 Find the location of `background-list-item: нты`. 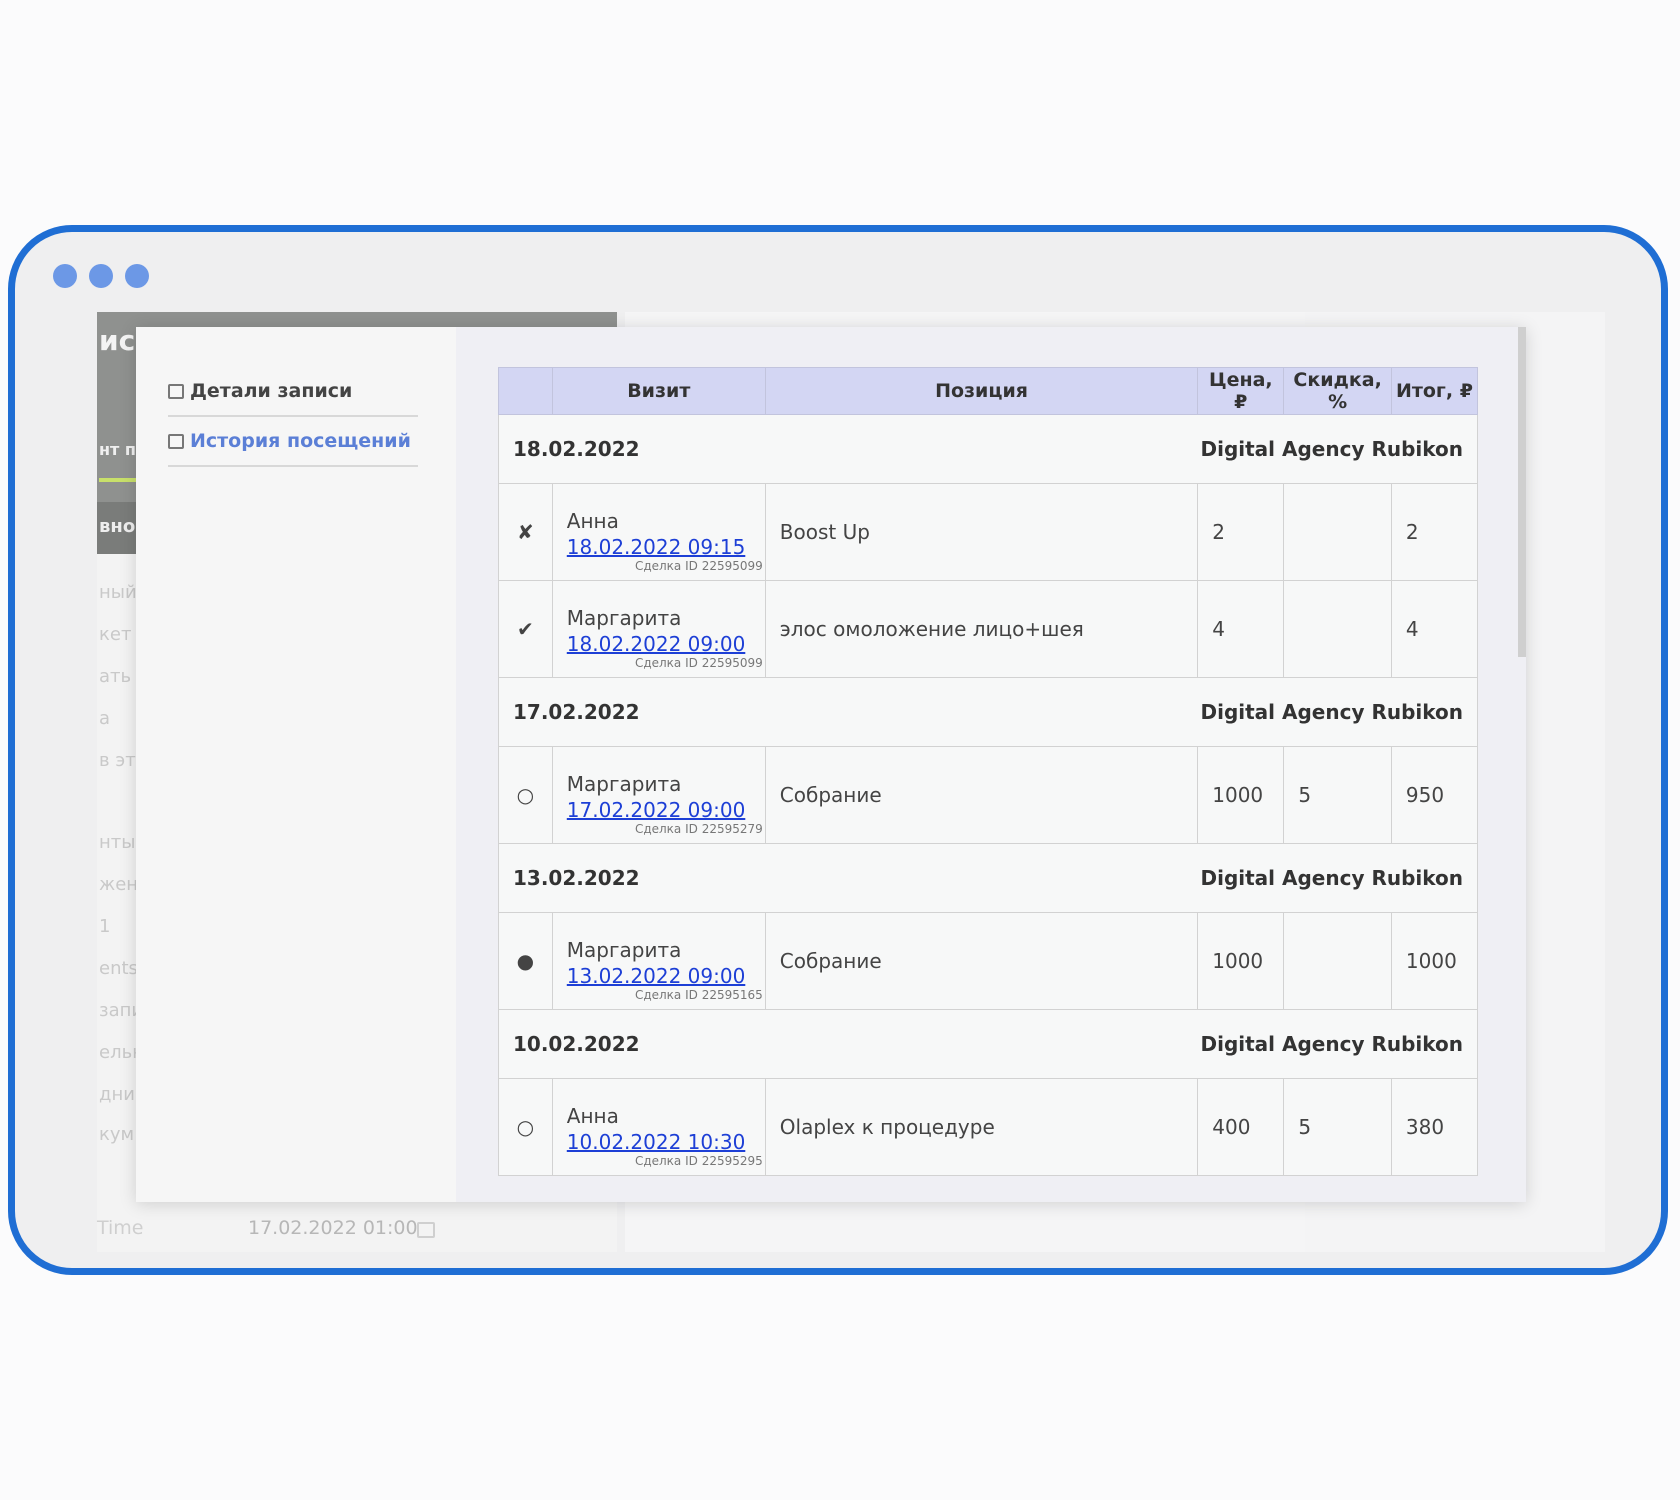

background-list-item: нты is located at coordinates (117, 842).